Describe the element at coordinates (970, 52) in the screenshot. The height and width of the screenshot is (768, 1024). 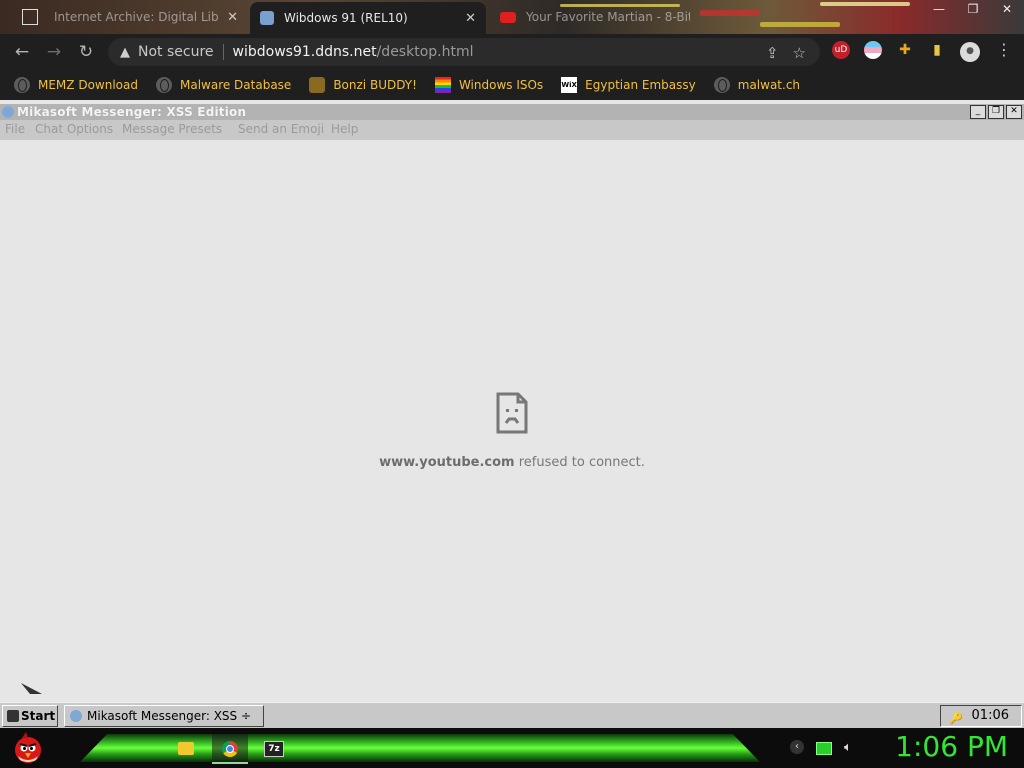
I see `profile-icon: ●` at that location.